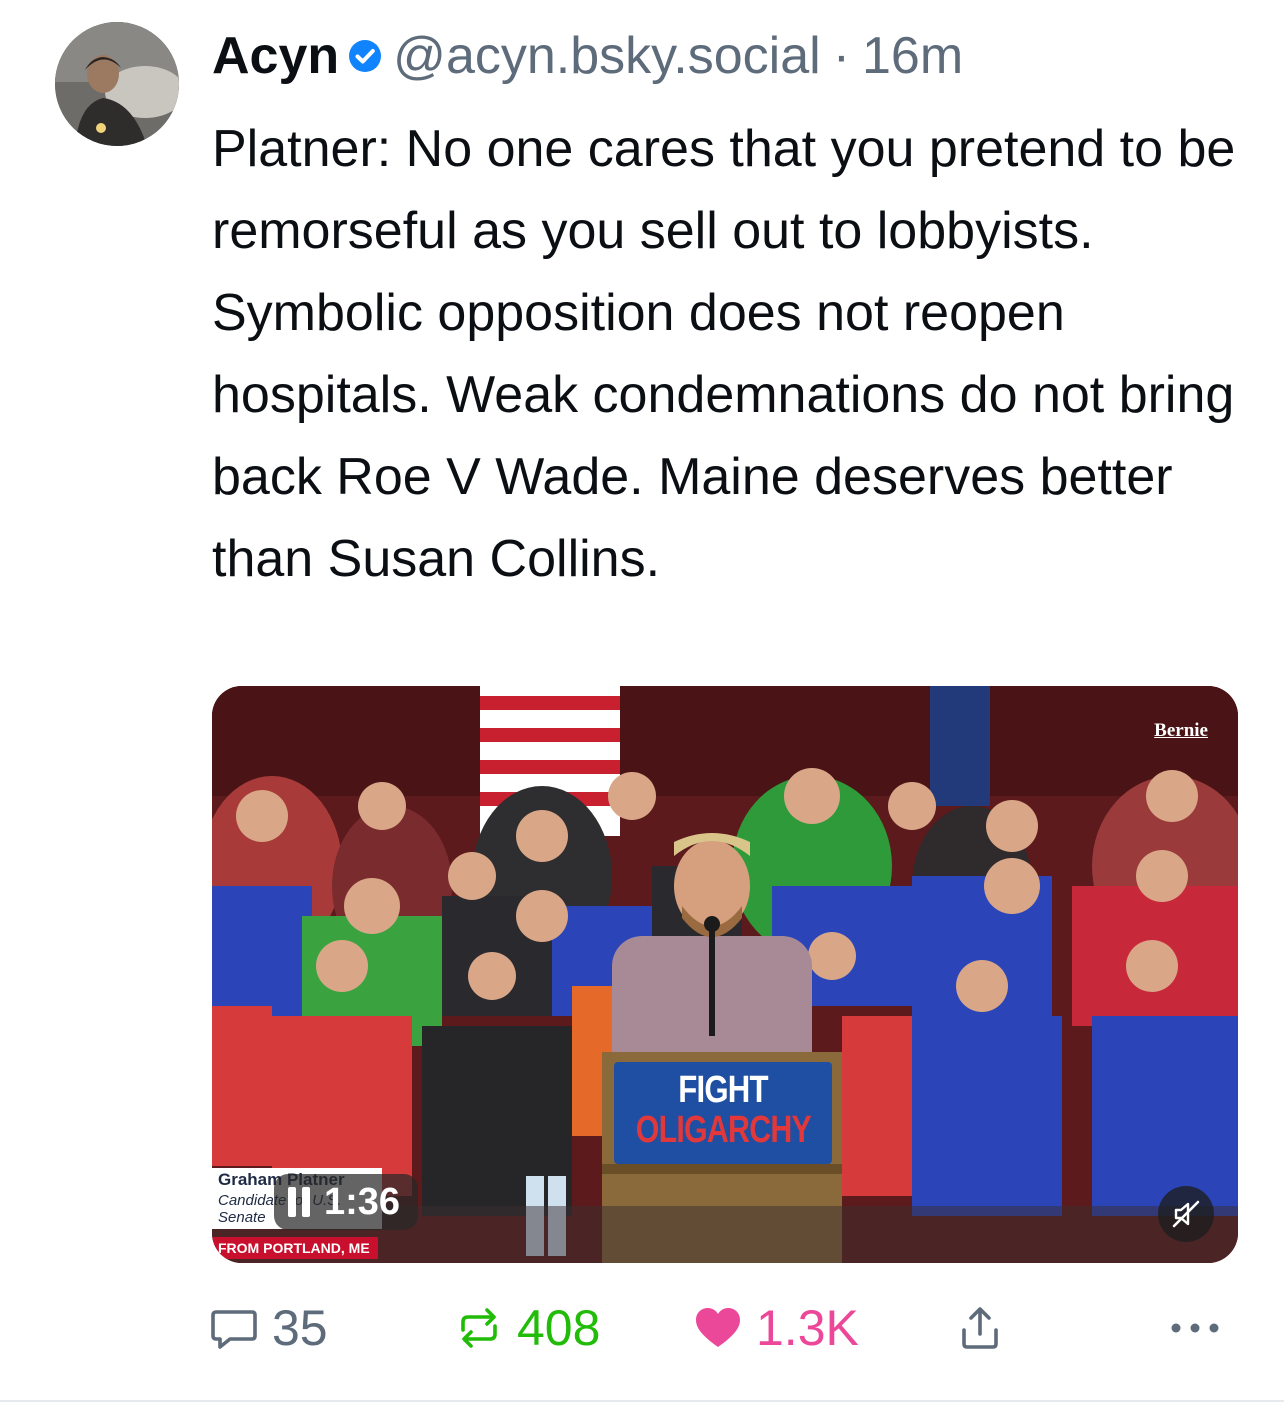 Image resolution: width=1284 pixels, height=1404 pixels. What do you see at coordinates (268, 1328) in the screenshot?
I see `reply-button: 35` at bounding box center [268, 1328].